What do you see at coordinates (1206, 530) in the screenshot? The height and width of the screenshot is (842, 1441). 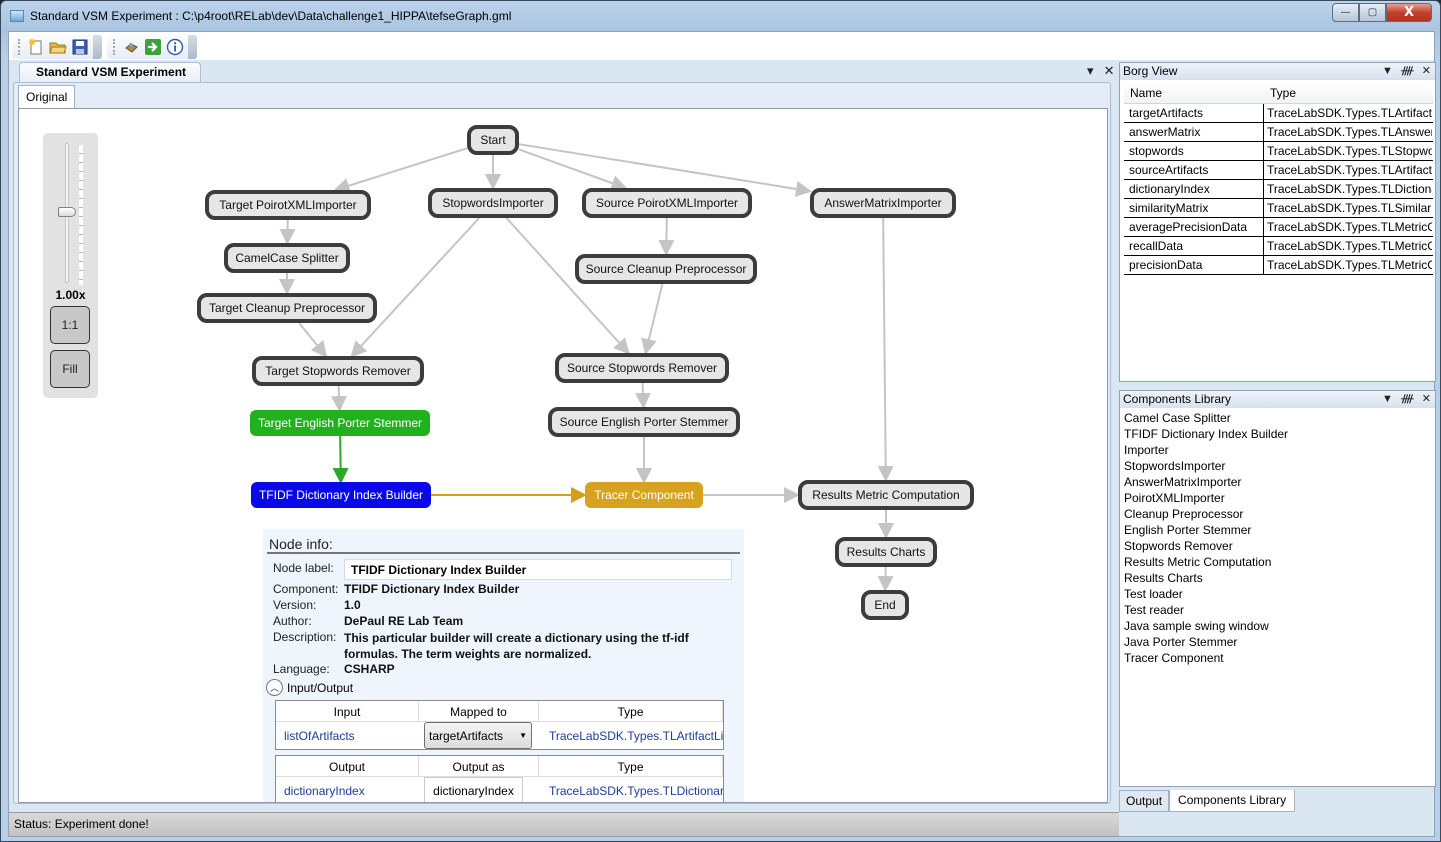 I see `component-list-item: English Porter Stemmer` at bounding box center [1206, 530].